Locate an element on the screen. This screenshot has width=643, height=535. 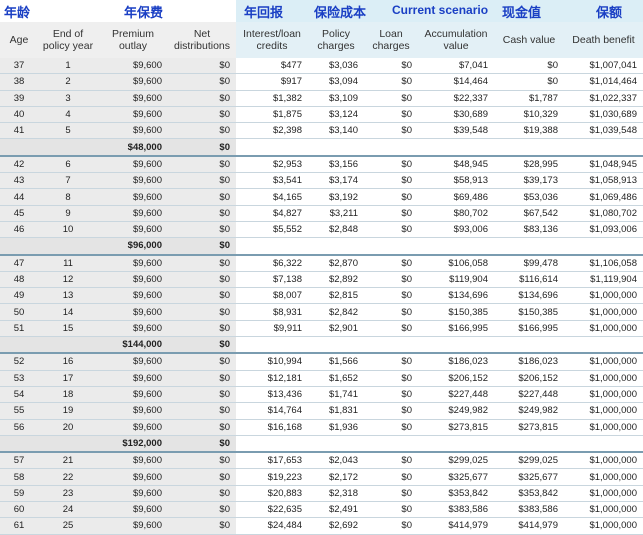
cell-accumulation-value: $186,023 is located at coordinates (456, 361).